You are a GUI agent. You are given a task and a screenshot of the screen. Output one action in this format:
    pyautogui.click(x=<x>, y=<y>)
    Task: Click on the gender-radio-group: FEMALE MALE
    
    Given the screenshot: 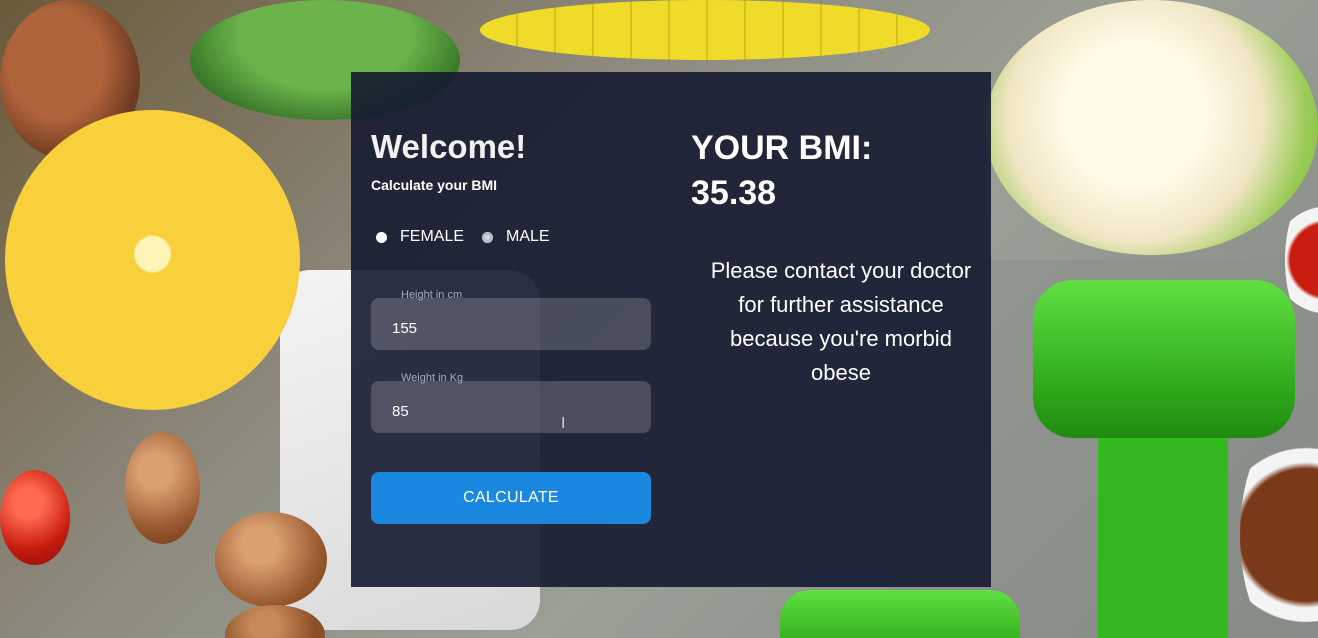 What is the action you would take?
    pyautogui.click(x=472, y=237)
    